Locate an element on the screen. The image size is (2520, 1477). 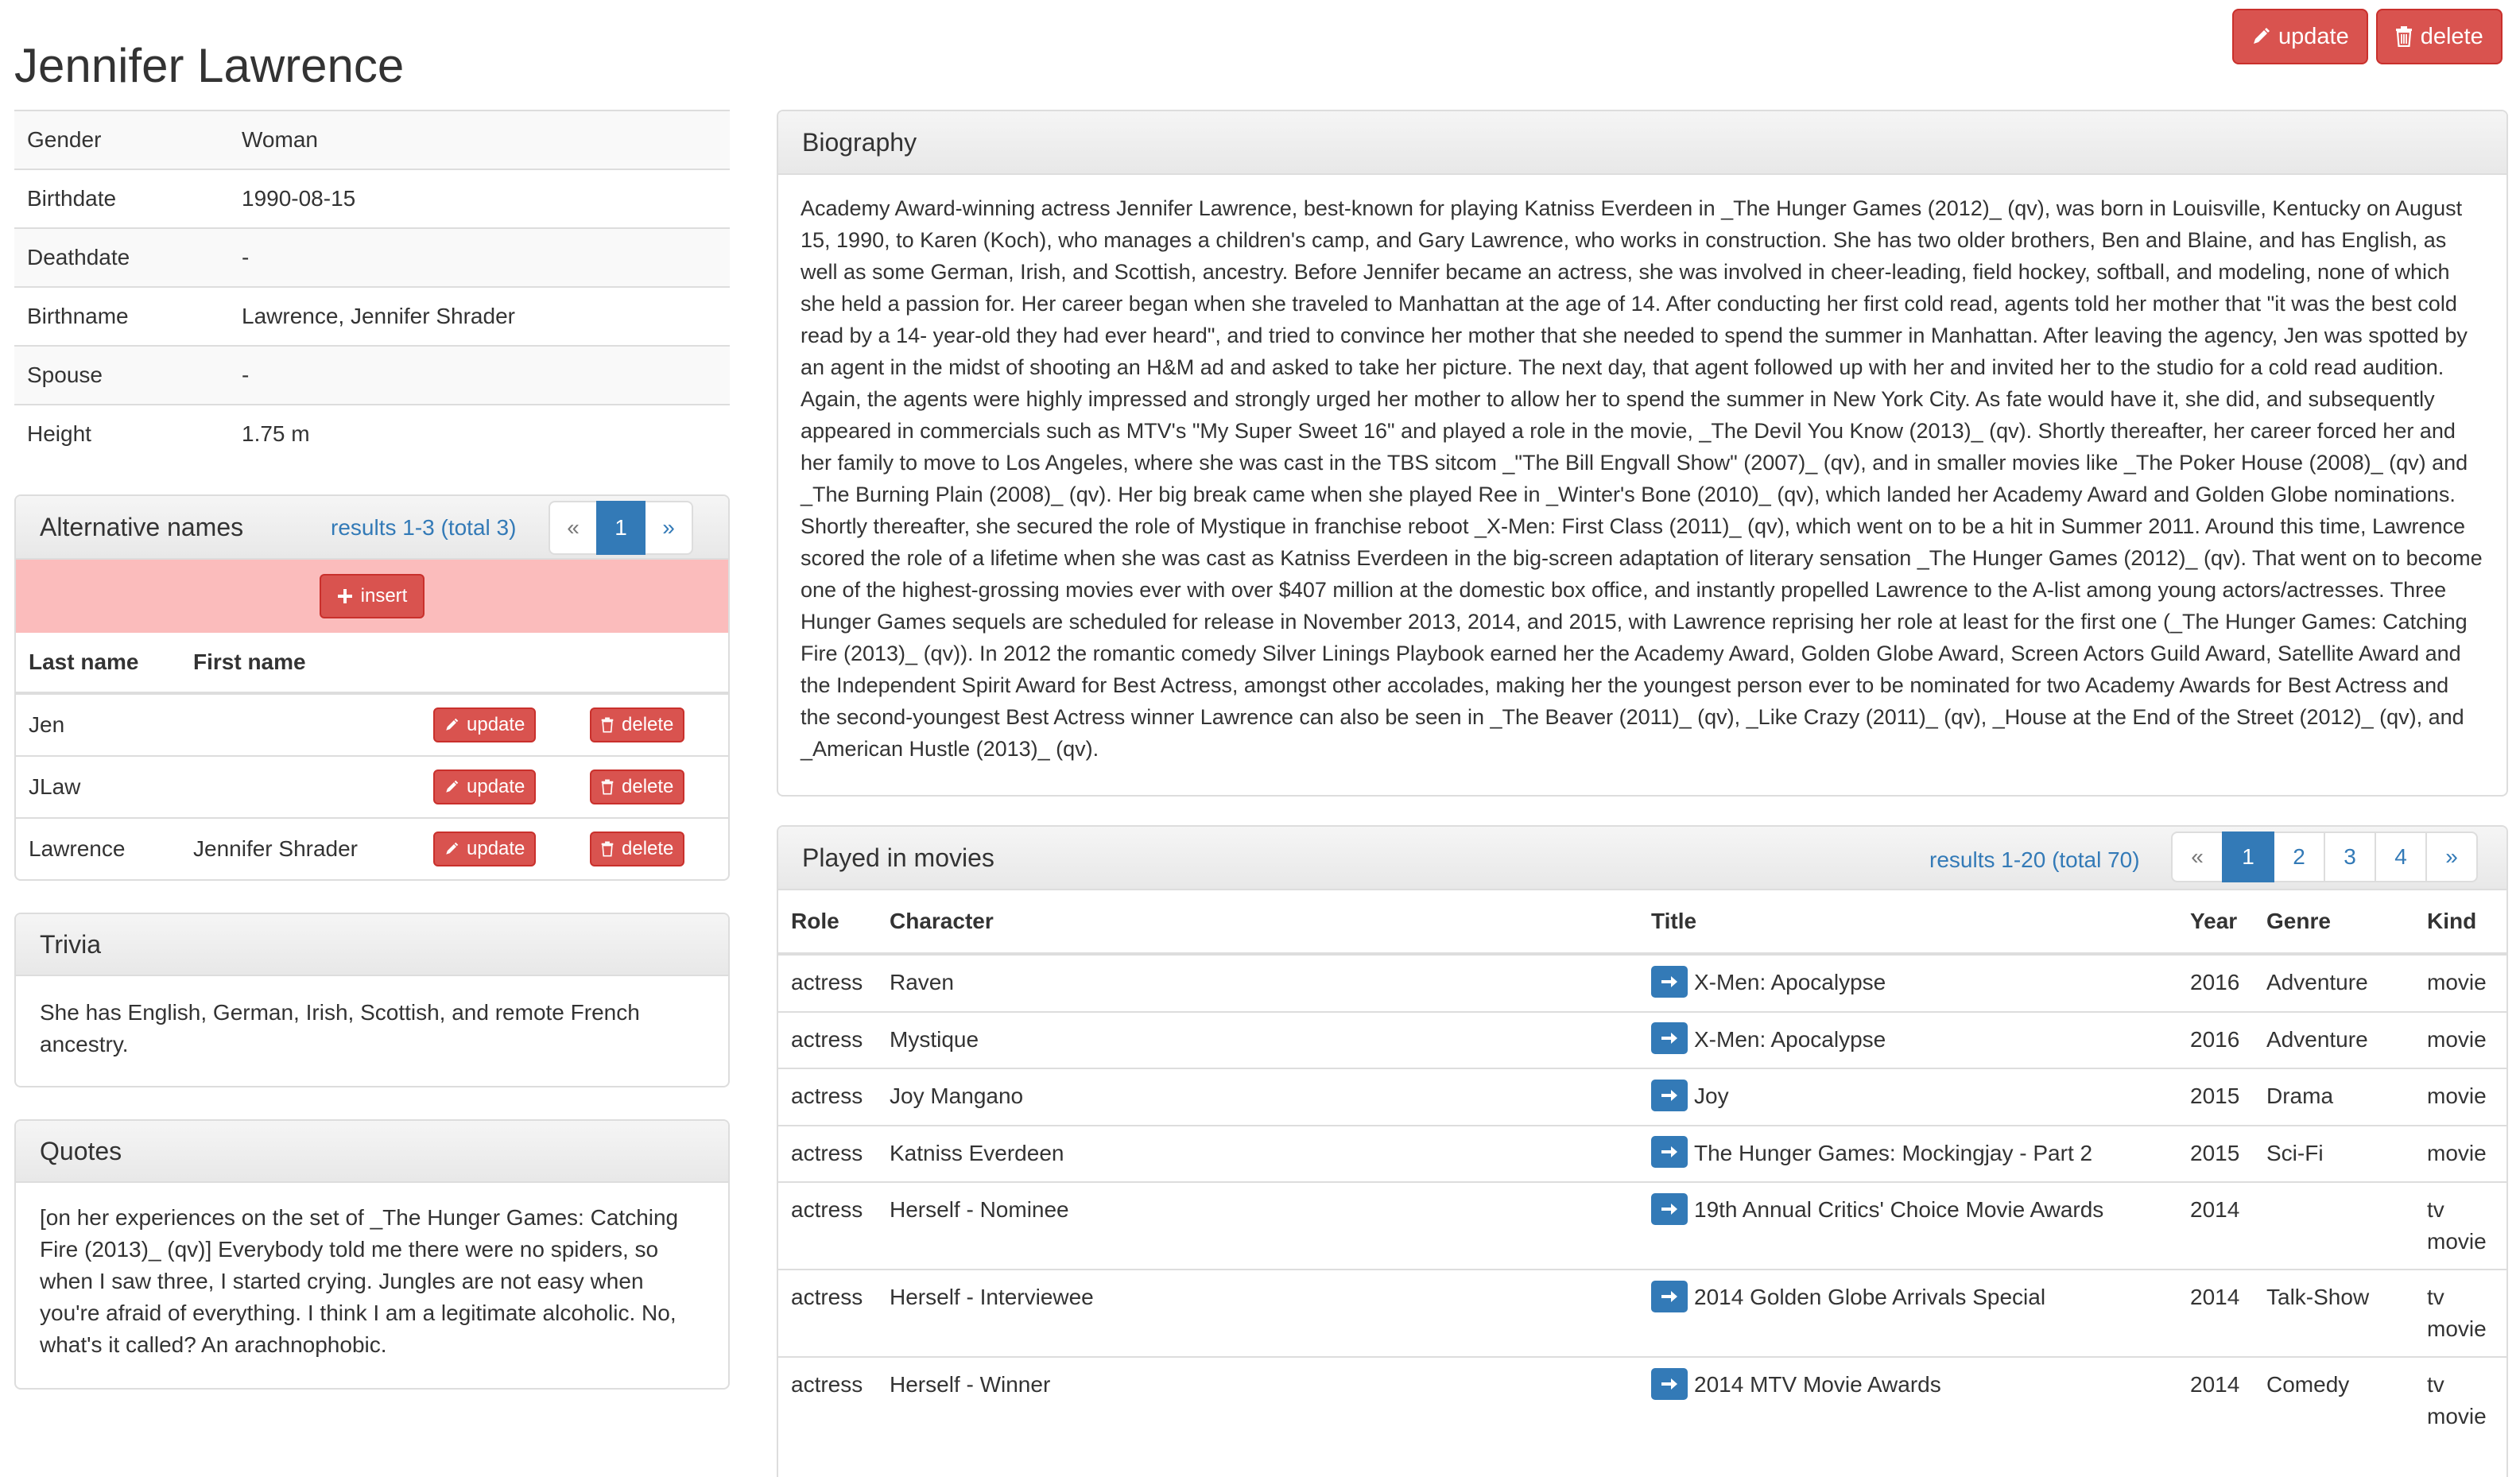
delete-person-label: delete is located at coordinates (2451, 36).